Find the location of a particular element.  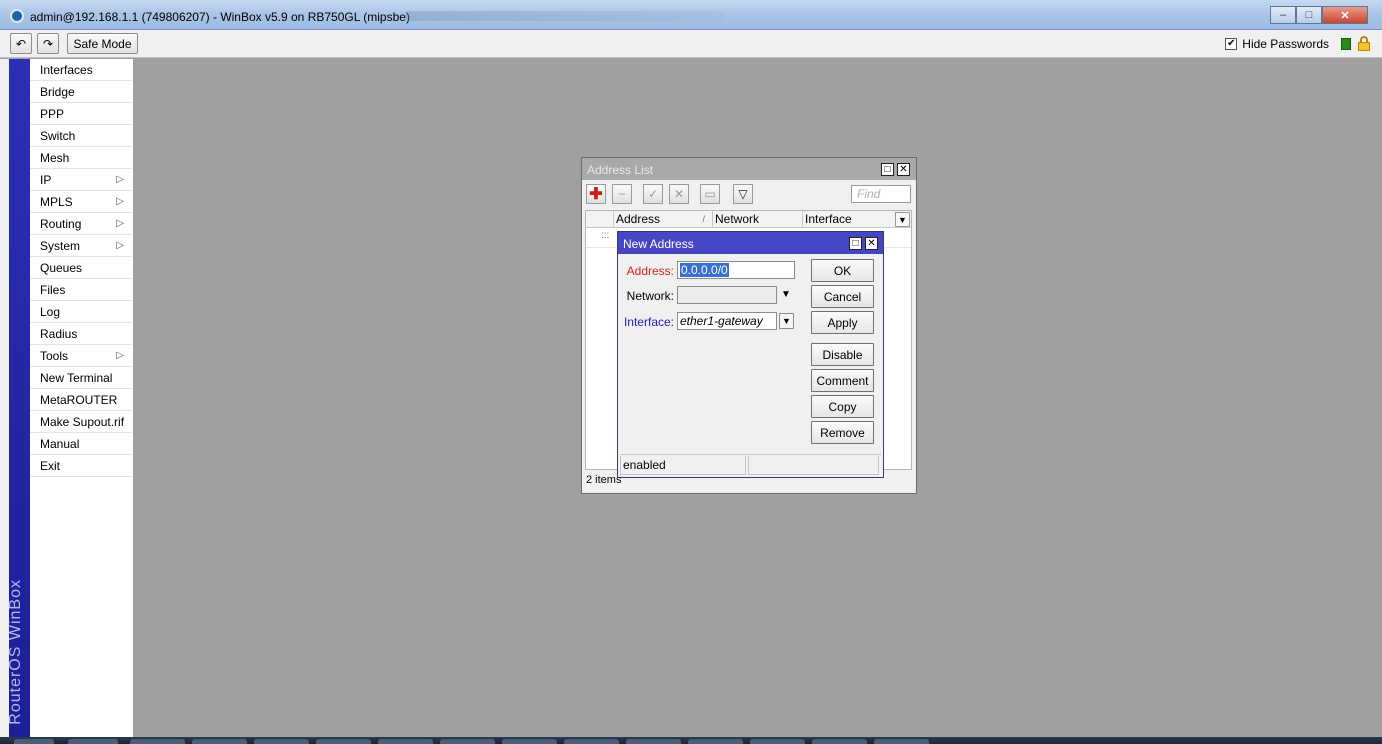

column-interface: Interface is located at coordinates (847, 219).